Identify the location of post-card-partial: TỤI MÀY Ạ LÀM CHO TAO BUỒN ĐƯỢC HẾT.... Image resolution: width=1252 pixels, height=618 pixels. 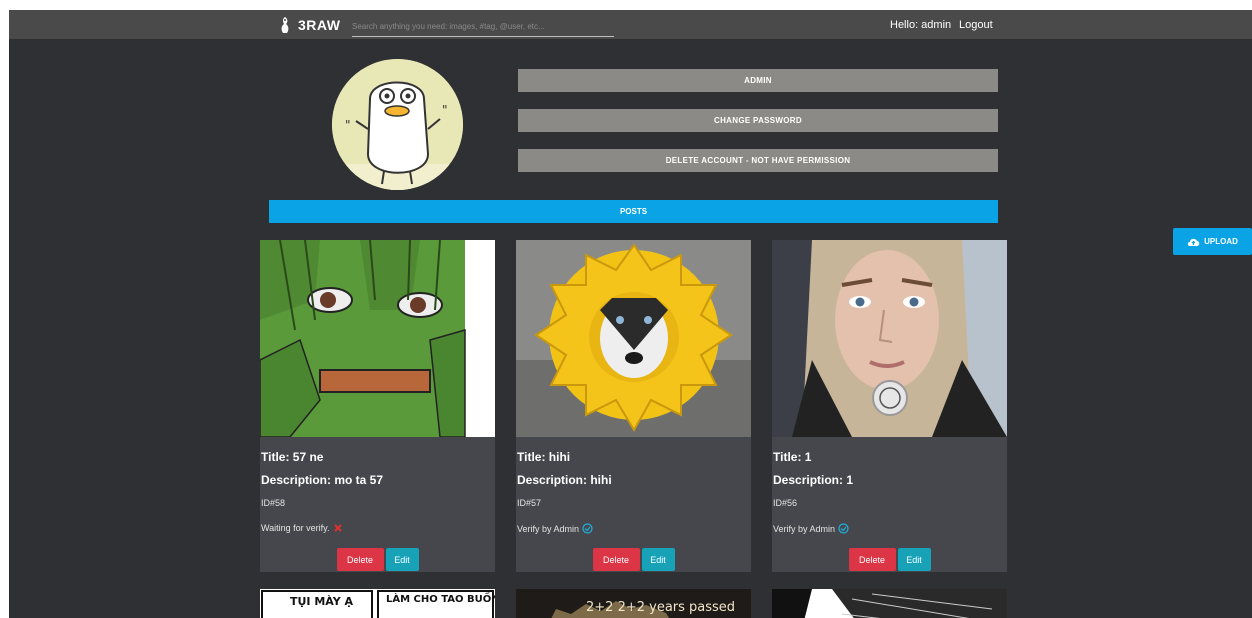
(377, 603).